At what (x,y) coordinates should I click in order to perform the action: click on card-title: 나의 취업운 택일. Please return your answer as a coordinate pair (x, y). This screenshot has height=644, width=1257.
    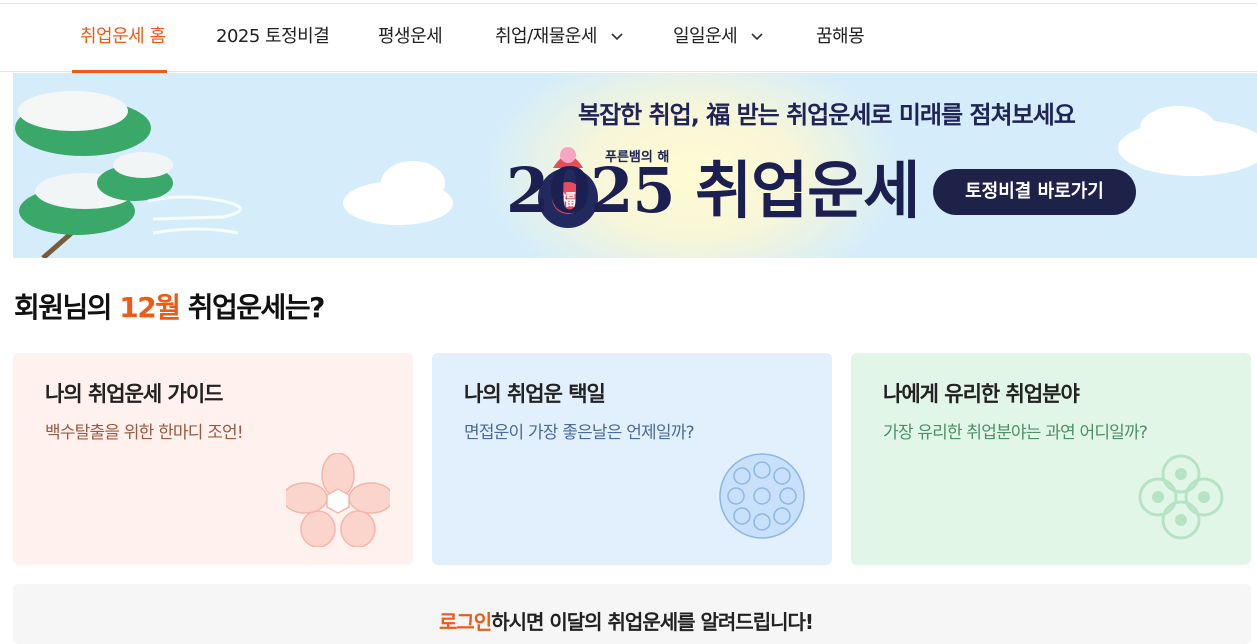
    Looking at the image, I should click on (535, 394).